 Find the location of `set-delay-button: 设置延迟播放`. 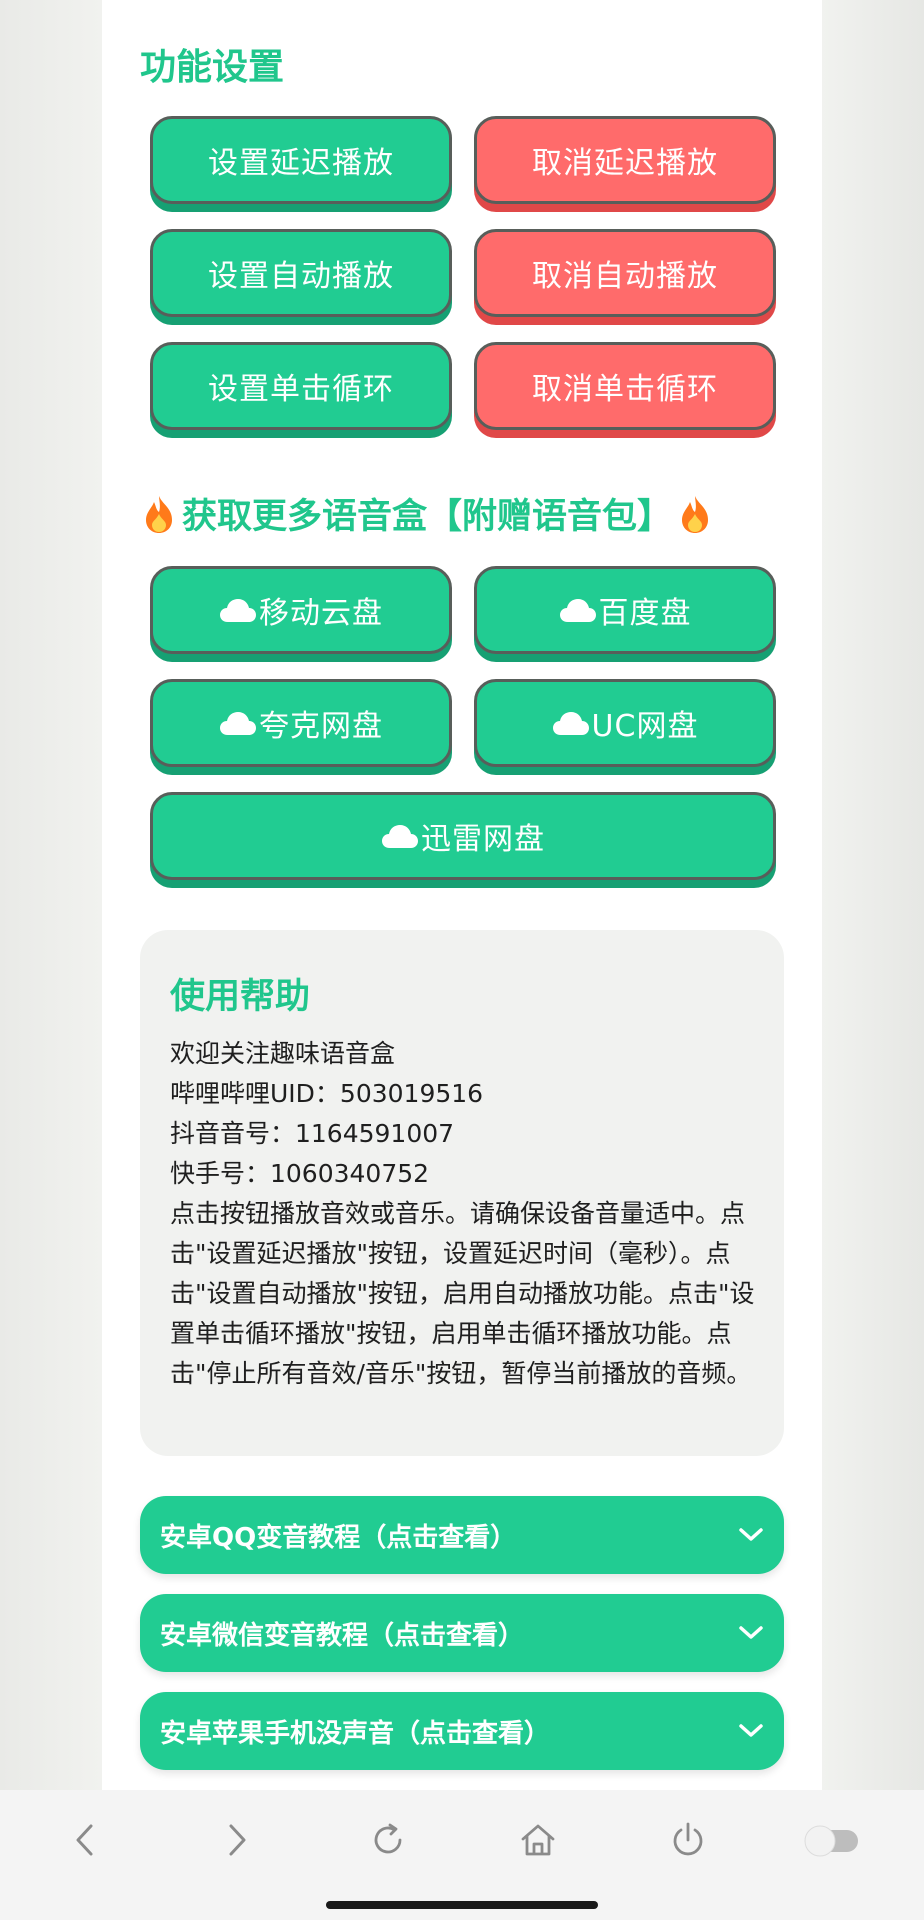

set-delay-button: 设置延迟播放 is located at coordinates (301, 160).